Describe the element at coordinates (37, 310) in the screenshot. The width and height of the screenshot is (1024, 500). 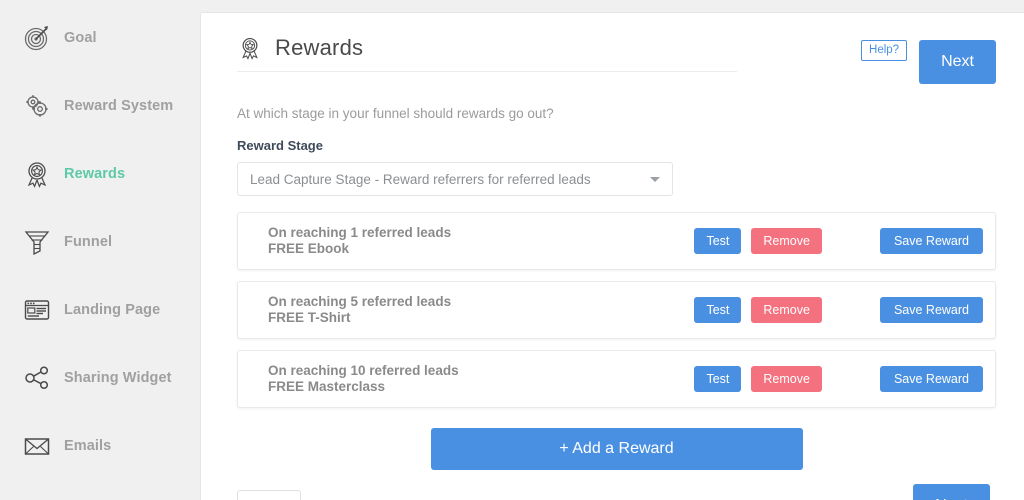
I see `landing-page-icon` at that location.